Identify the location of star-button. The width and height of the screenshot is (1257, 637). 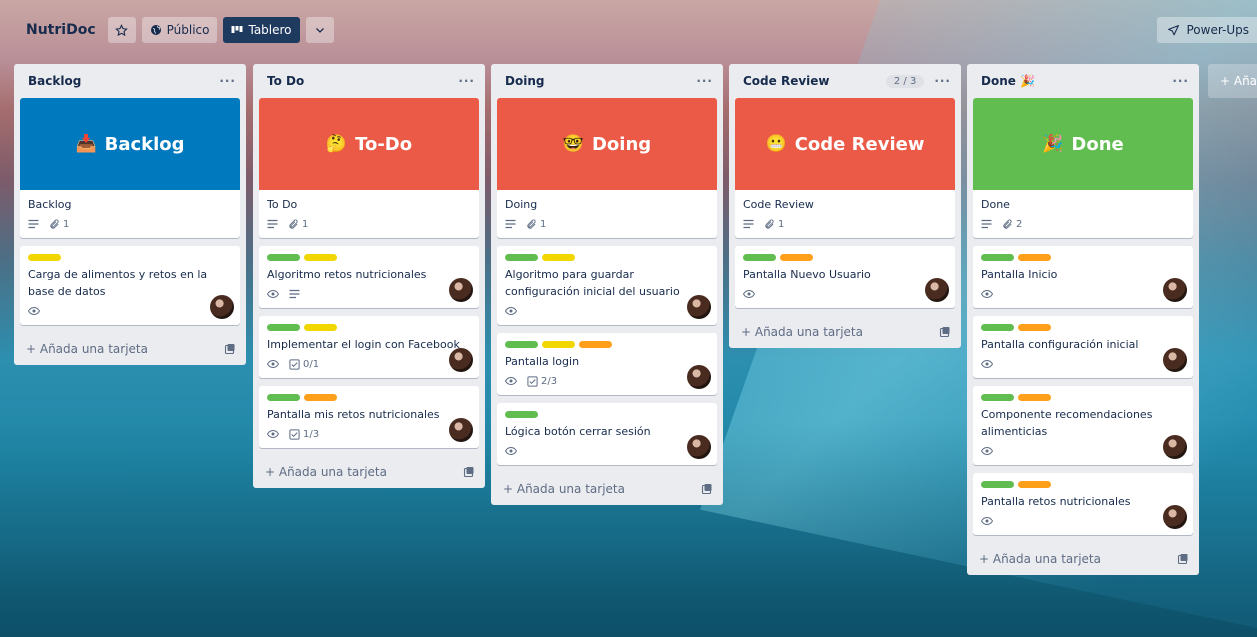
(121, 30).